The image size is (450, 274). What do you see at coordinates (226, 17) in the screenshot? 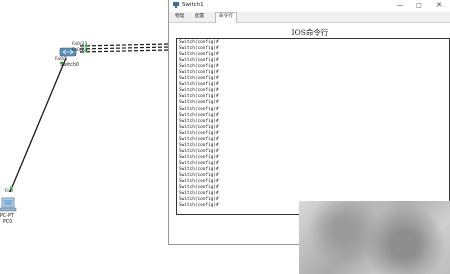
I see `tab-cli: 命令行` at bounding box center [226, 17].